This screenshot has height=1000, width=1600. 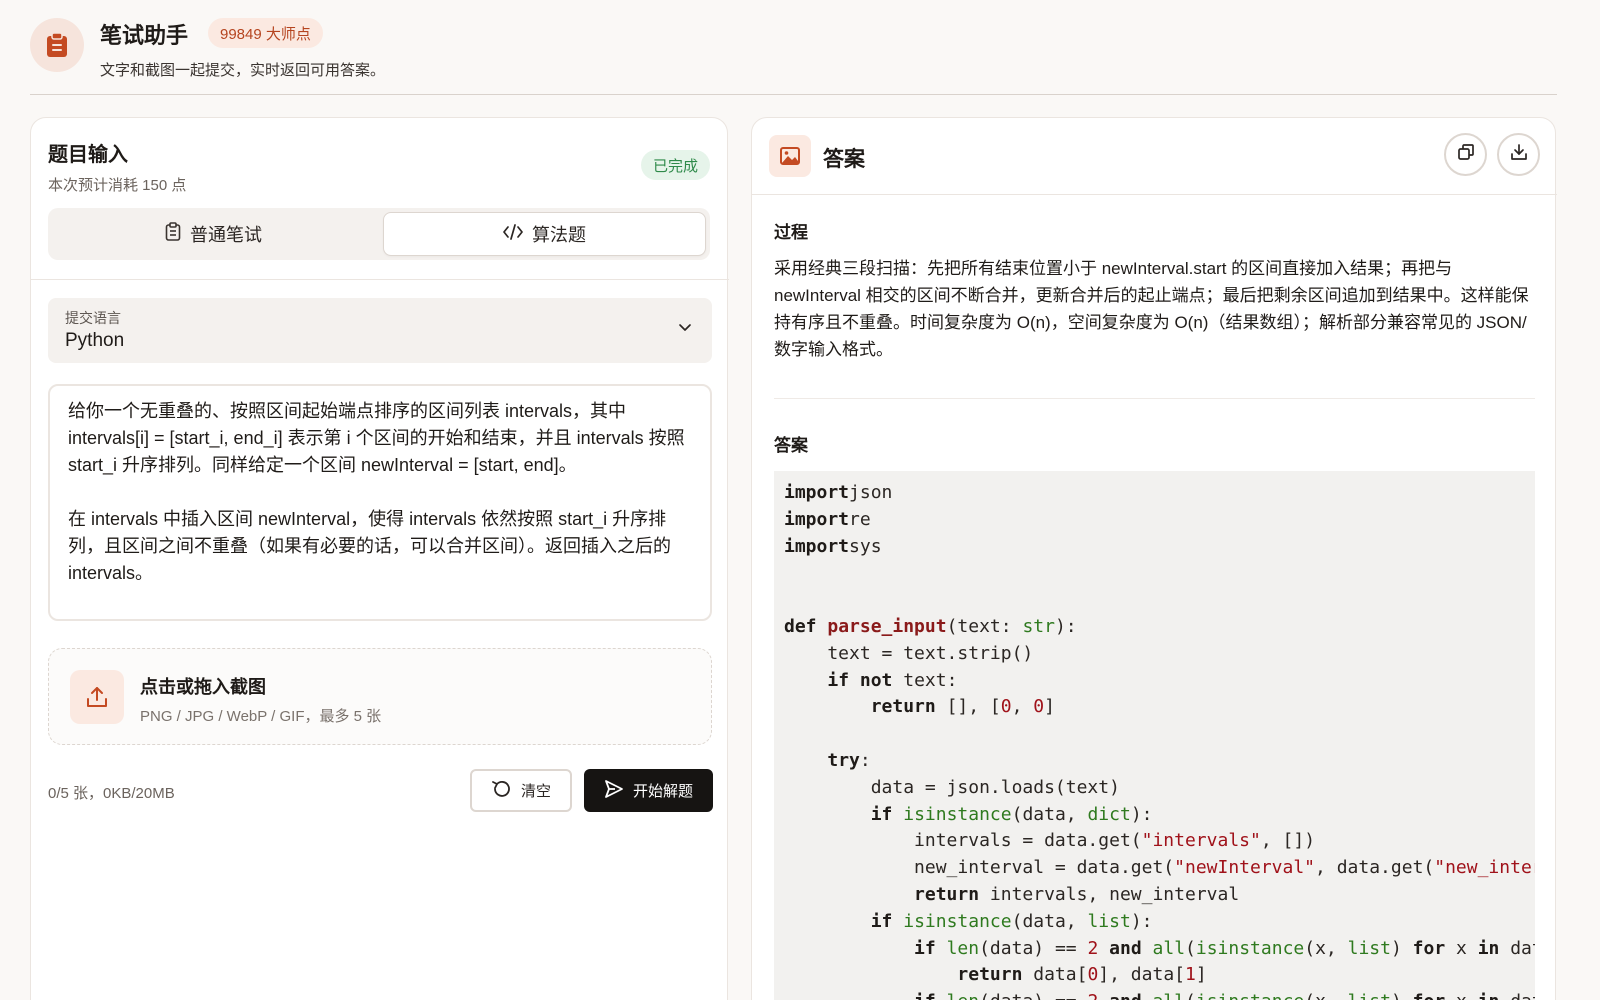 I want to click on tab-label: 算法题, so click(x=559, y=235).